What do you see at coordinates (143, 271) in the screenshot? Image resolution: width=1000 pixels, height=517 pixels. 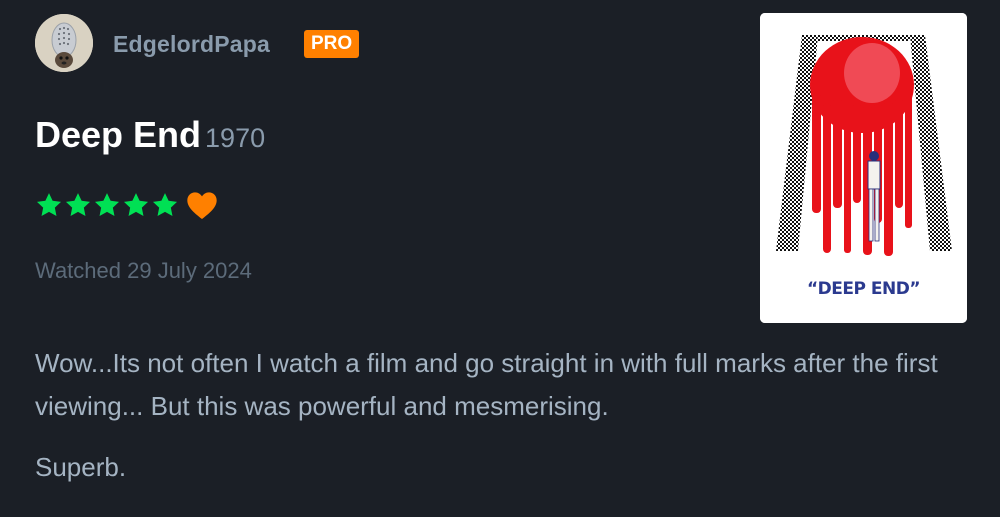 I see `watched-date: Watched 29 July 2024` at bounding box center [143, 271].